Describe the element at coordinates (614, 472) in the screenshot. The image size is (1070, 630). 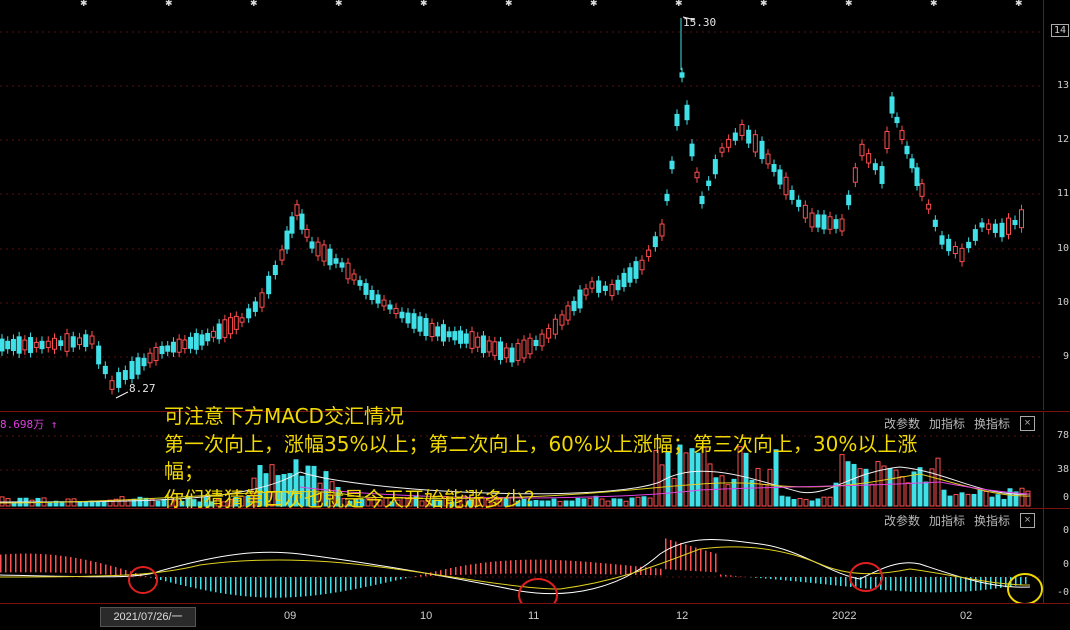
I see `annotation-line: 幅；` at that location.